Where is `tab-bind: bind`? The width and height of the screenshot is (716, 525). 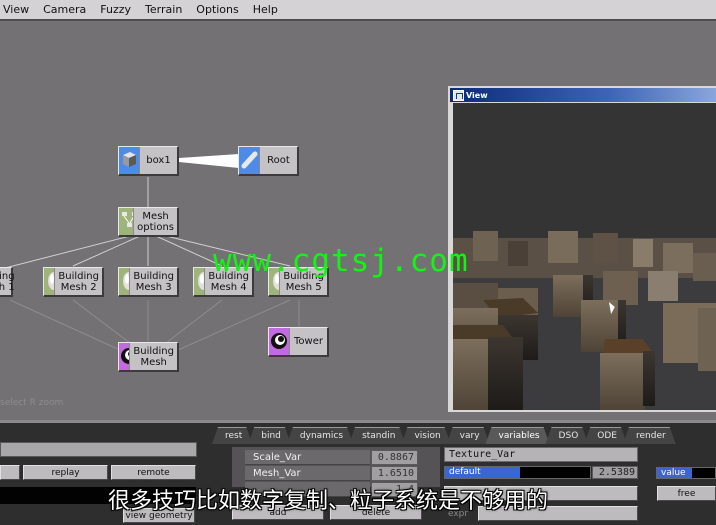
tab-bind: bind is located at coordinates (269, 435).